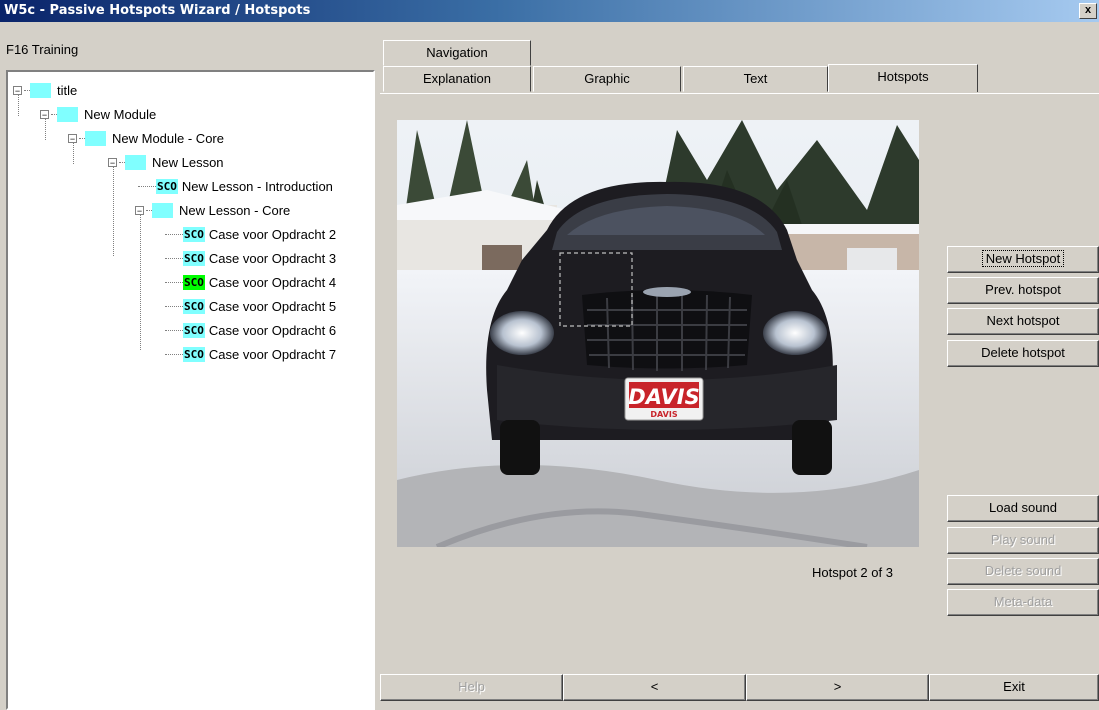 The image size is (1099, 710). Describe the element at coordinates (852, 572) in the screenshot. I see `hotspot-counter: Hotspot 2 of 3` at that location.